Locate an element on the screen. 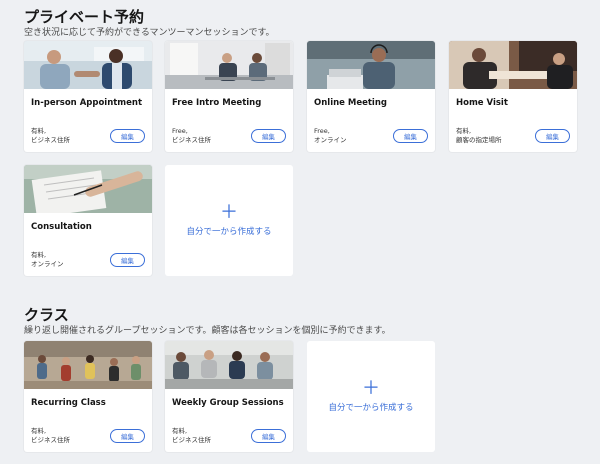  service-title: Consultation is located at coordinates (61, 227).